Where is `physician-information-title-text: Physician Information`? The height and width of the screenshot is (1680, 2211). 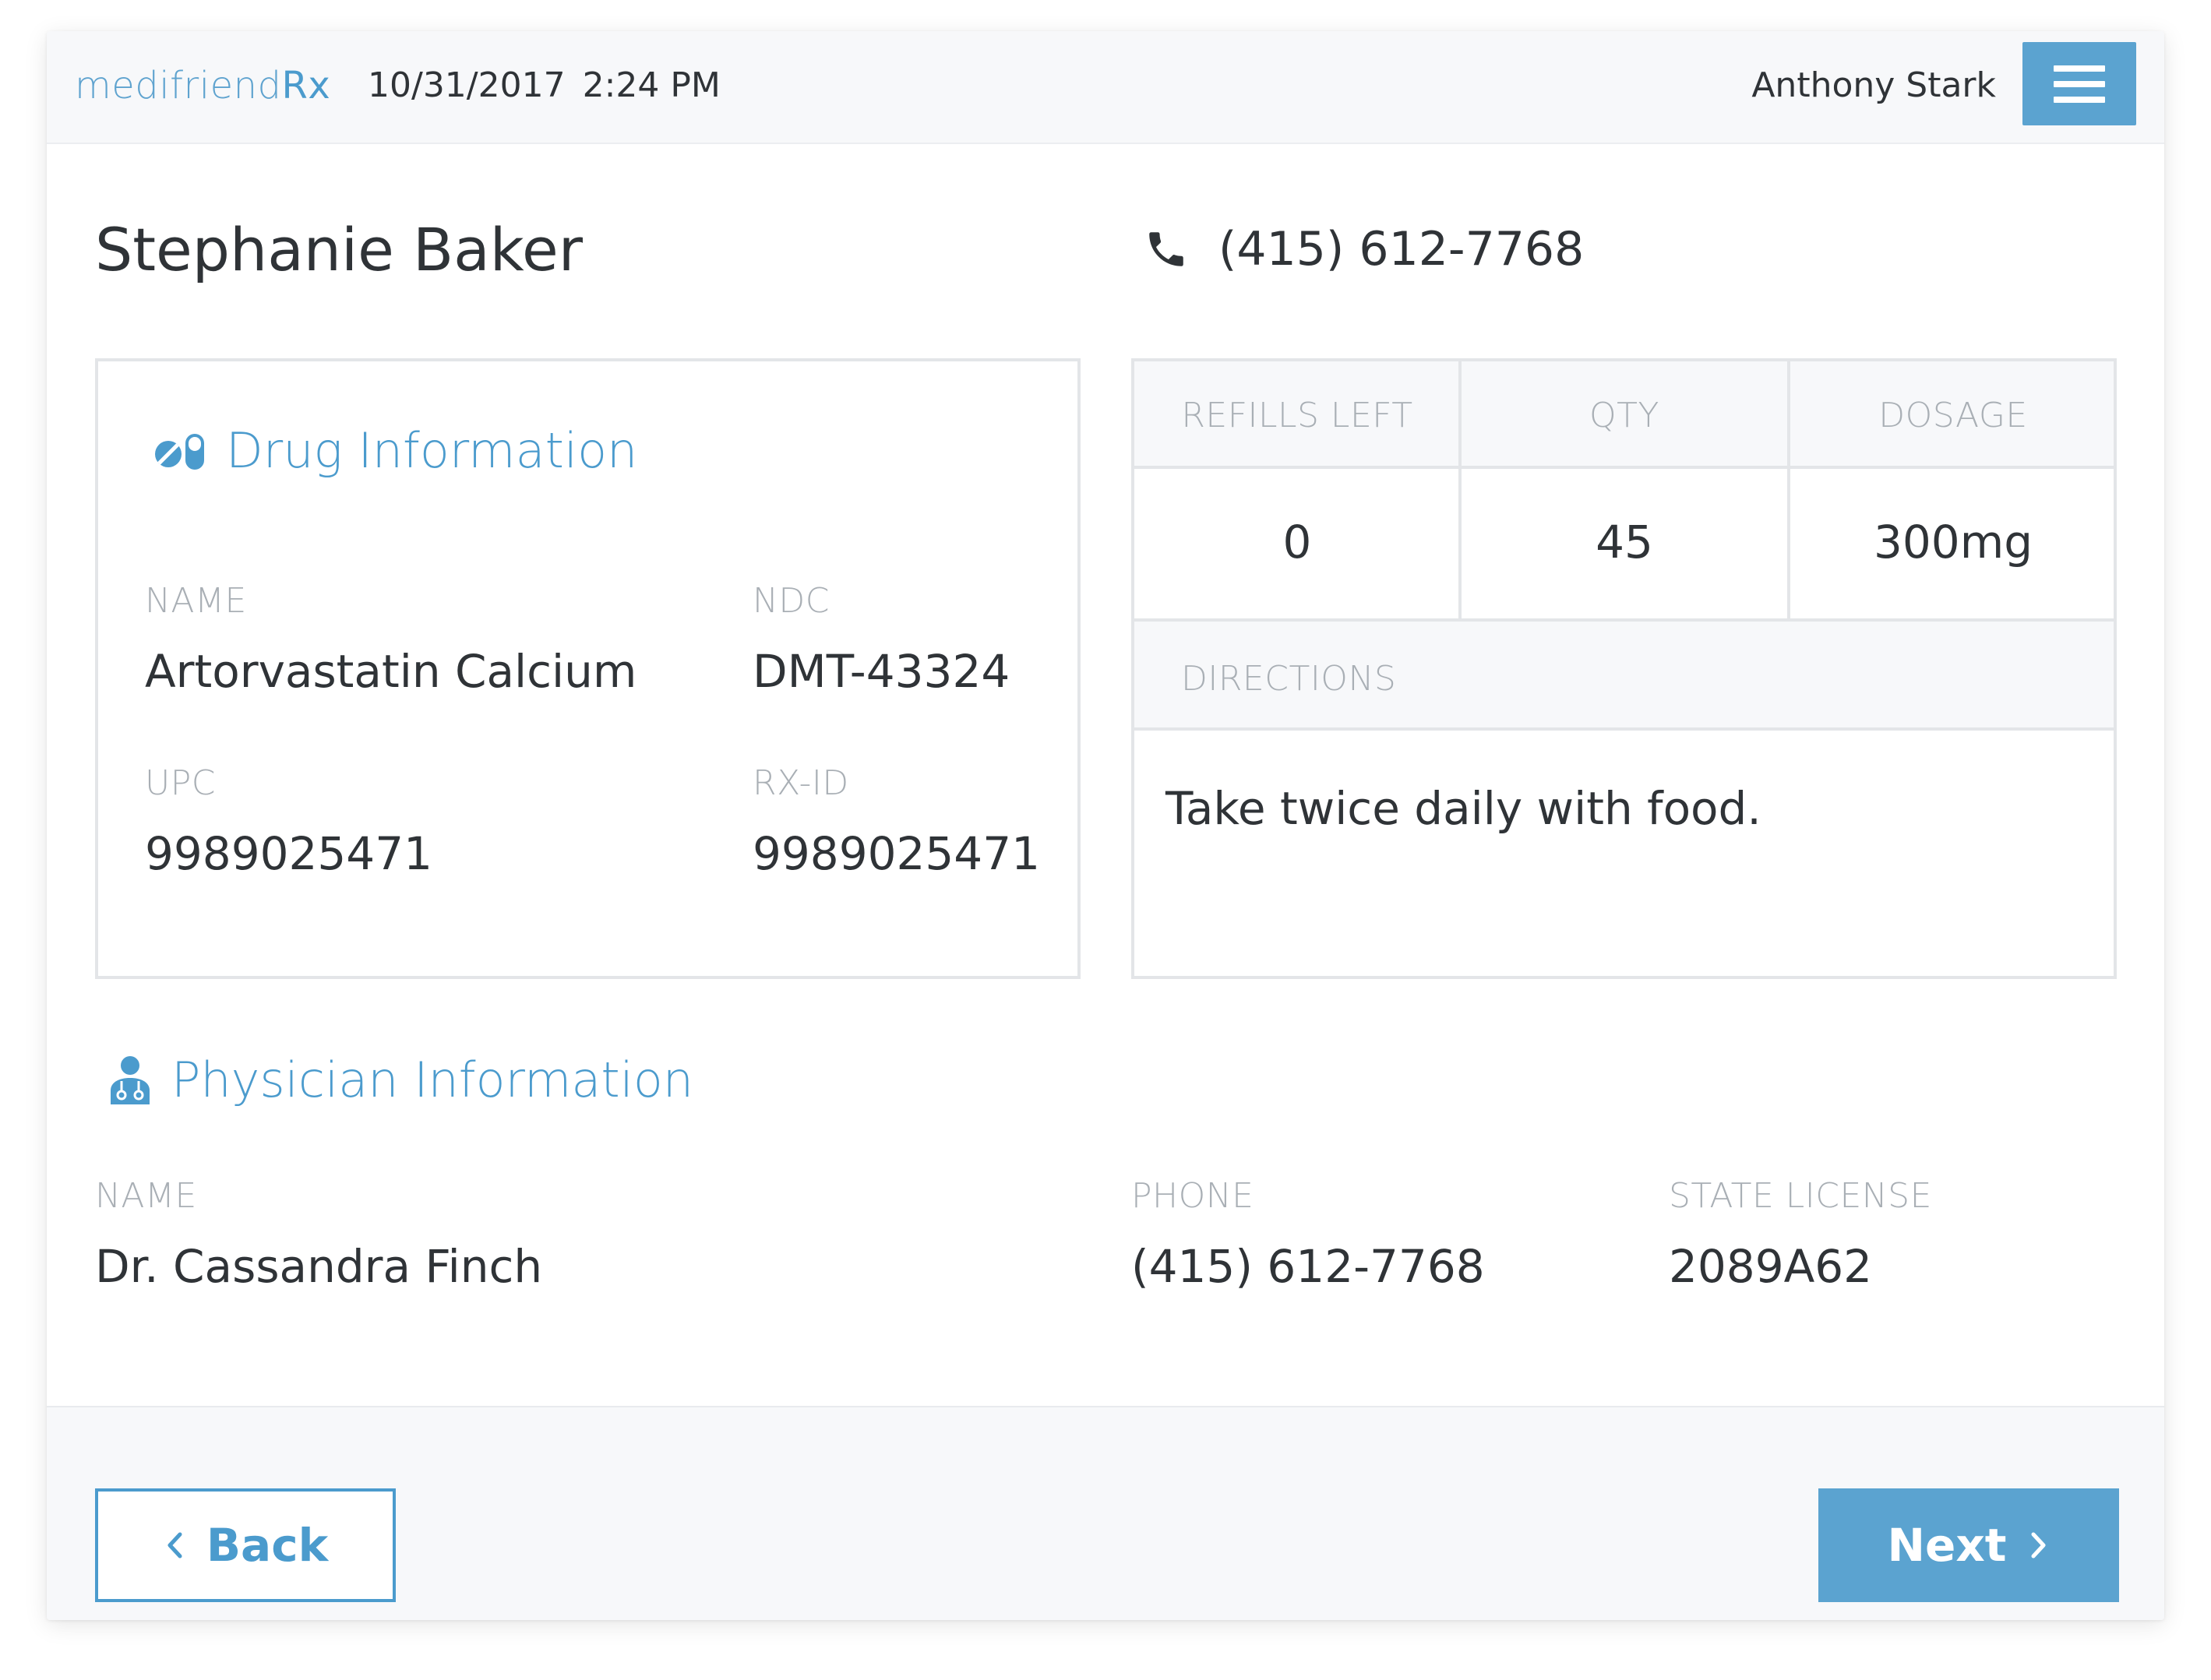 physician-information-title-text: Physician Information is located at coordinates (432, 1080).